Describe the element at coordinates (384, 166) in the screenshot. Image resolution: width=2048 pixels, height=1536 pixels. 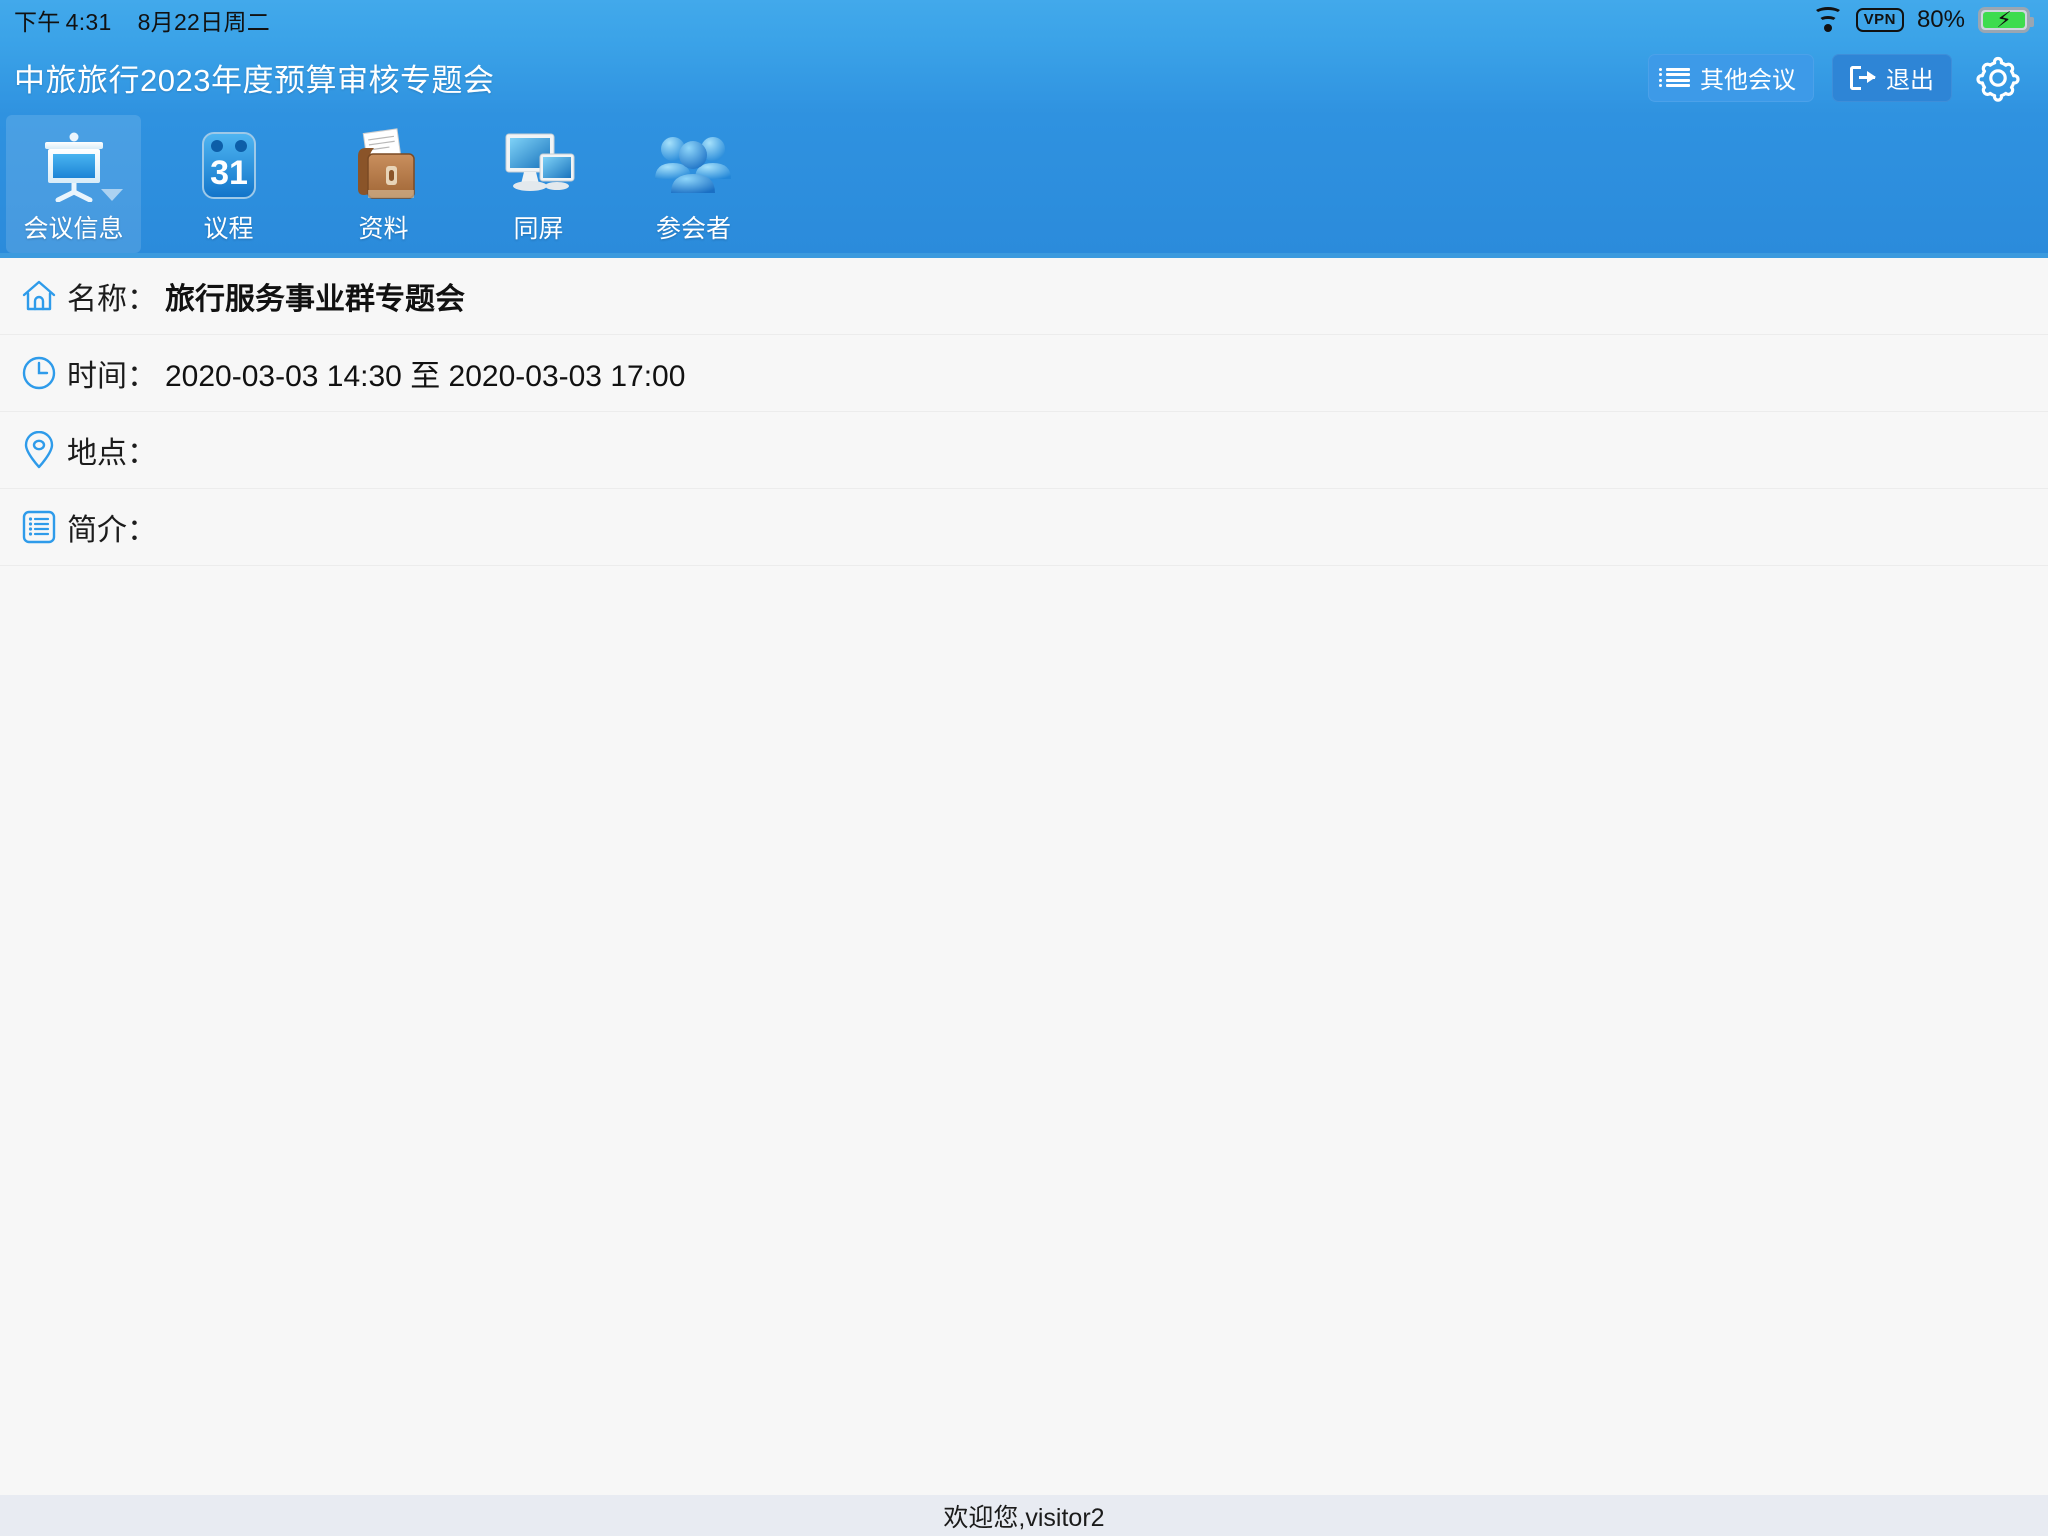
I see `briefcase-documents-icon` at that location.